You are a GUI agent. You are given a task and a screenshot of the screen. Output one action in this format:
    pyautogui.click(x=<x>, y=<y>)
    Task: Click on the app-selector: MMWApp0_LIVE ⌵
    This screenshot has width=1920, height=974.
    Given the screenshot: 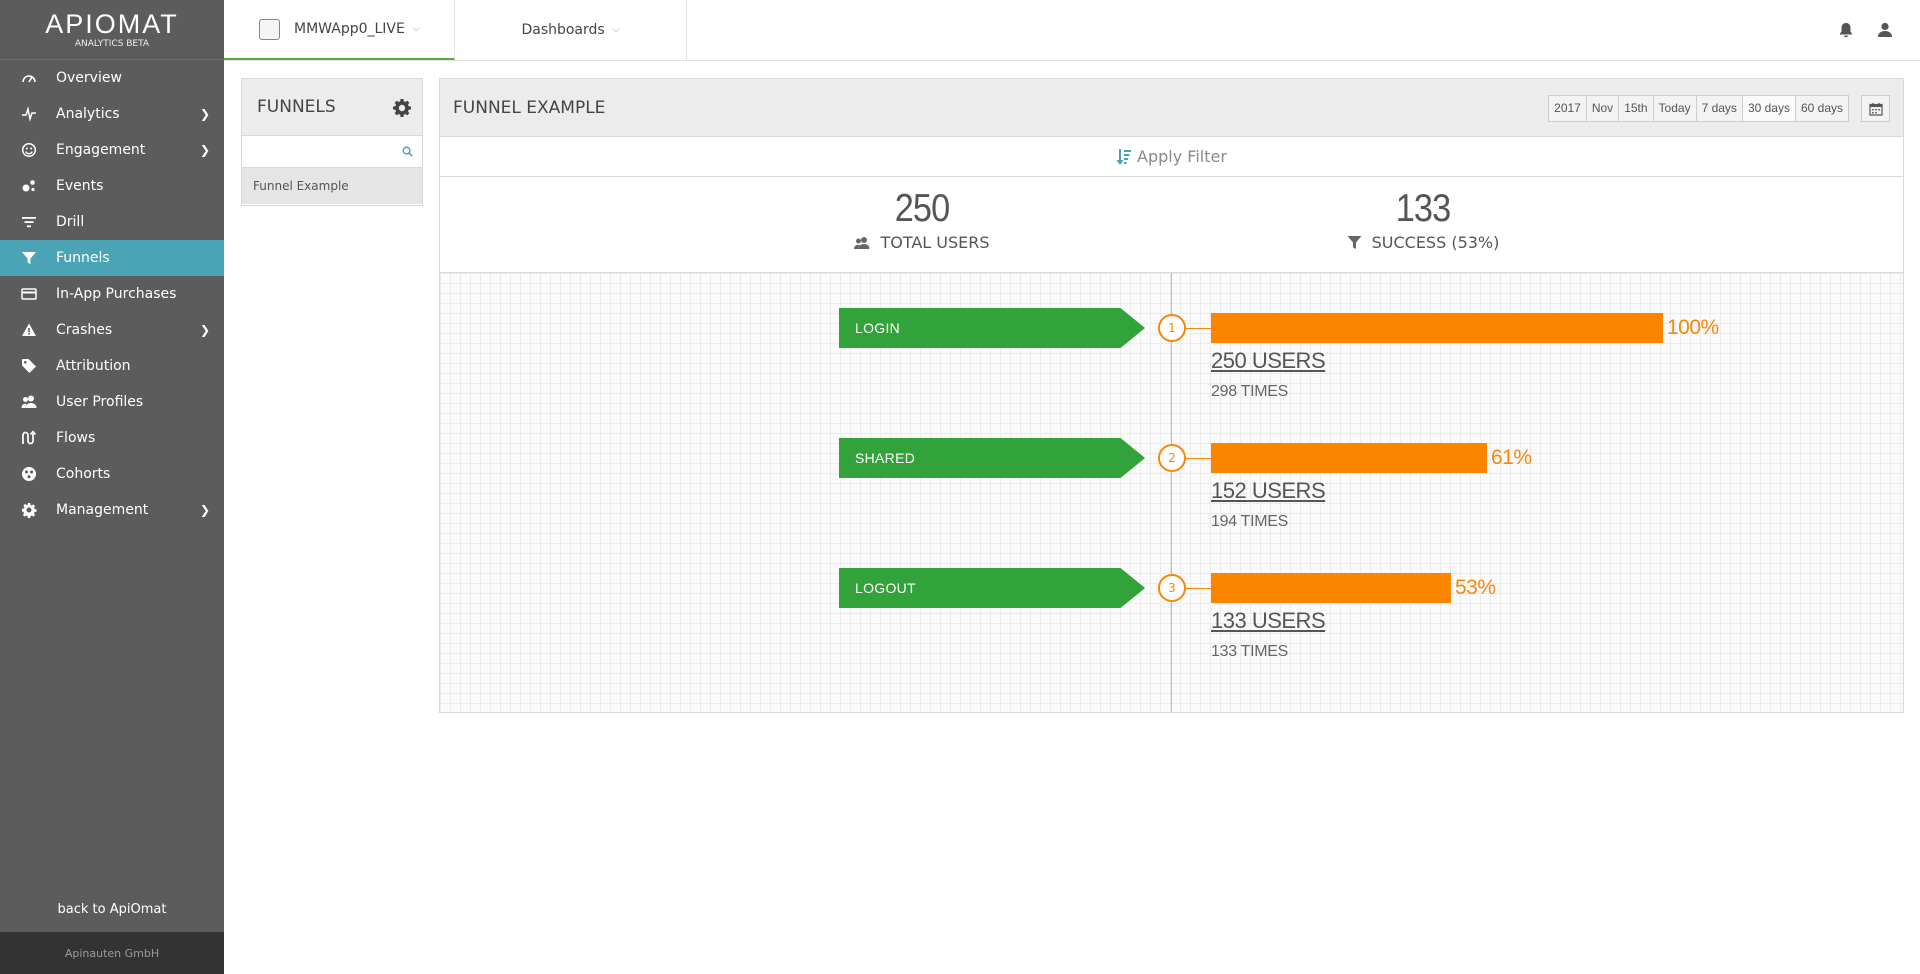 What is the action you would take?
    pyautogui.click(x=339, y=30)
    